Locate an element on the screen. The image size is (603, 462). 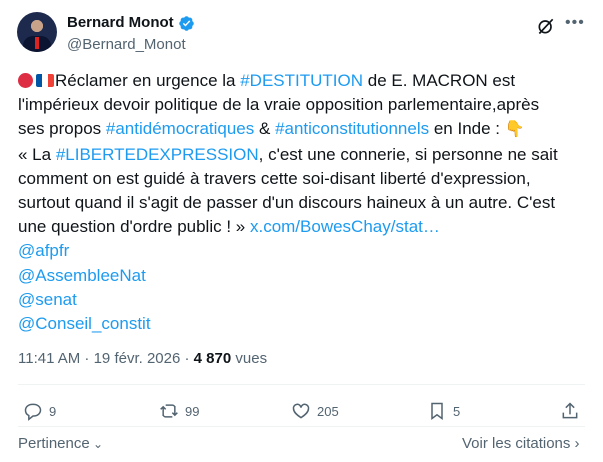
hashtag-libertedexpression: #LIBERTEDEXPRESSION is located at coordinates (157, 154).